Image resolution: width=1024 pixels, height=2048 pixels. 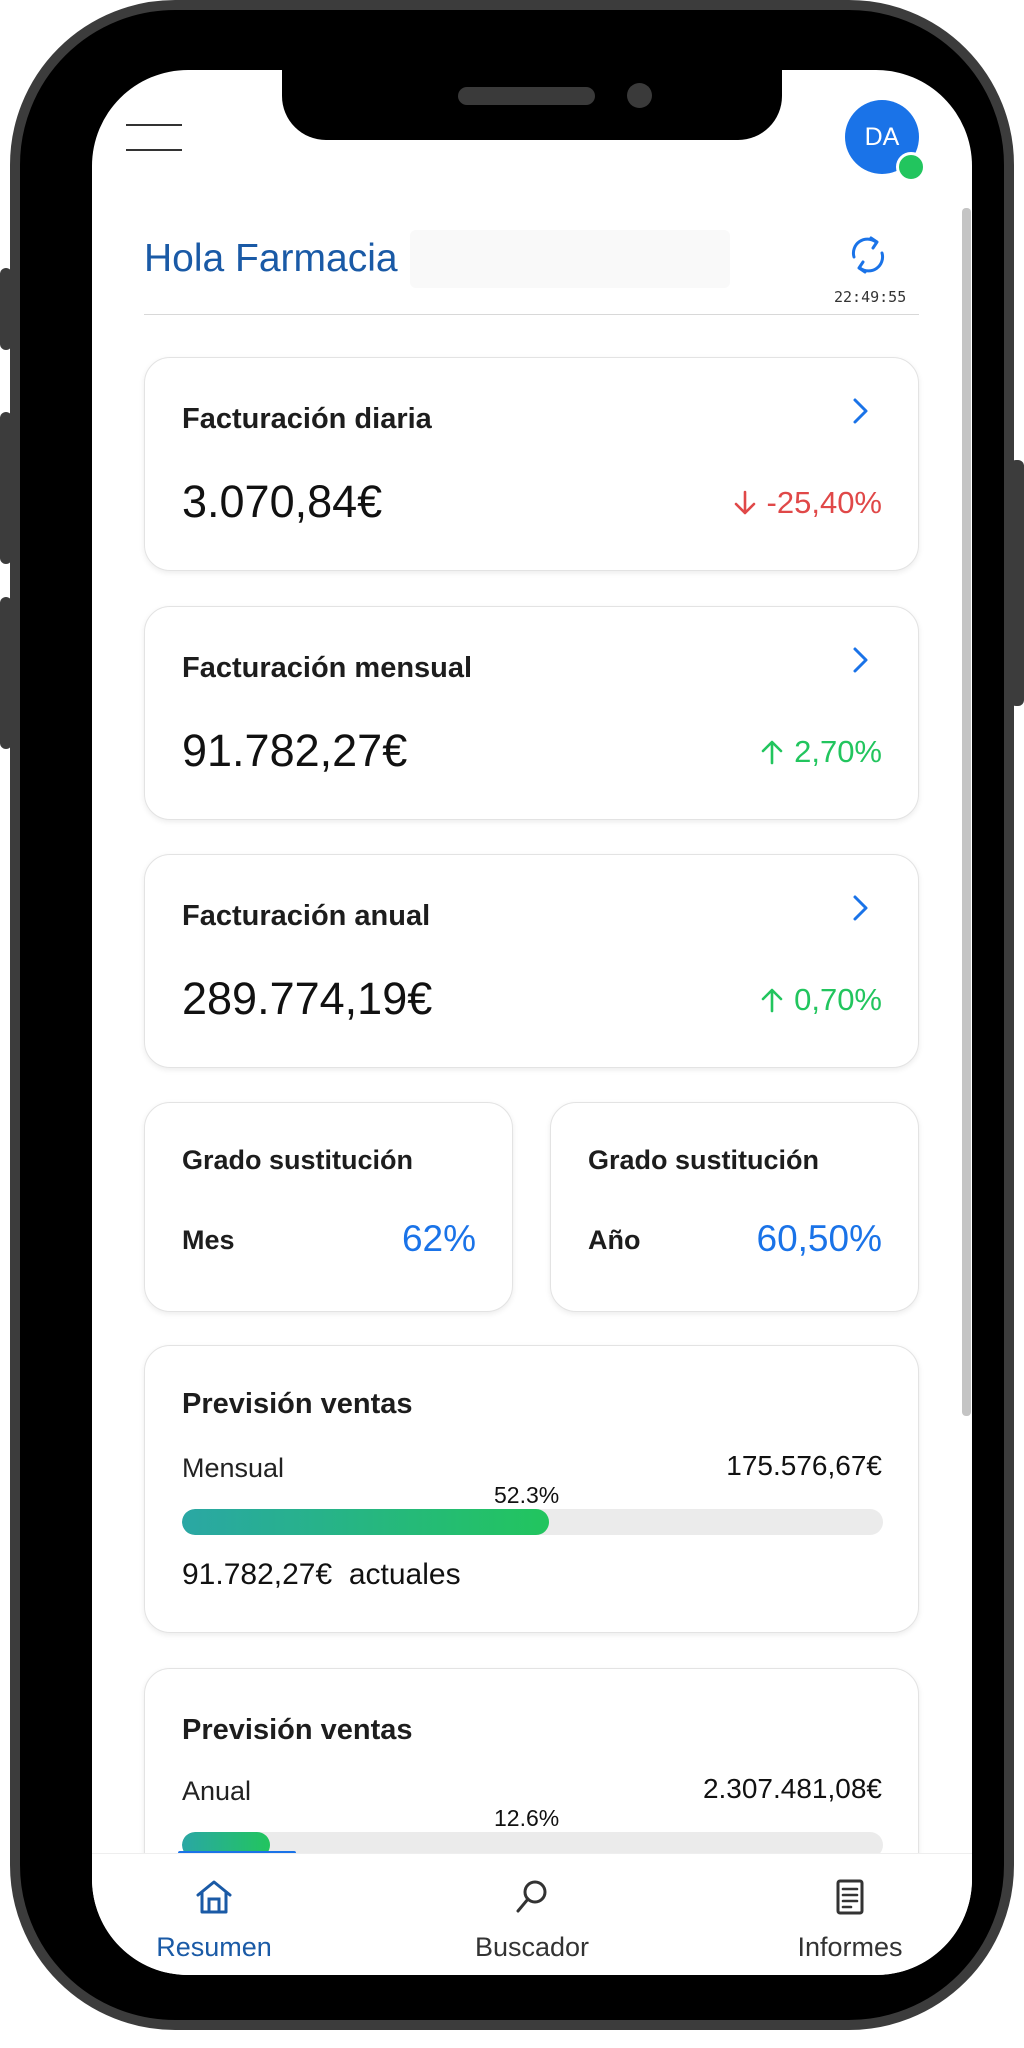 I want to click on menu-icon, so click(x=154, y=137).